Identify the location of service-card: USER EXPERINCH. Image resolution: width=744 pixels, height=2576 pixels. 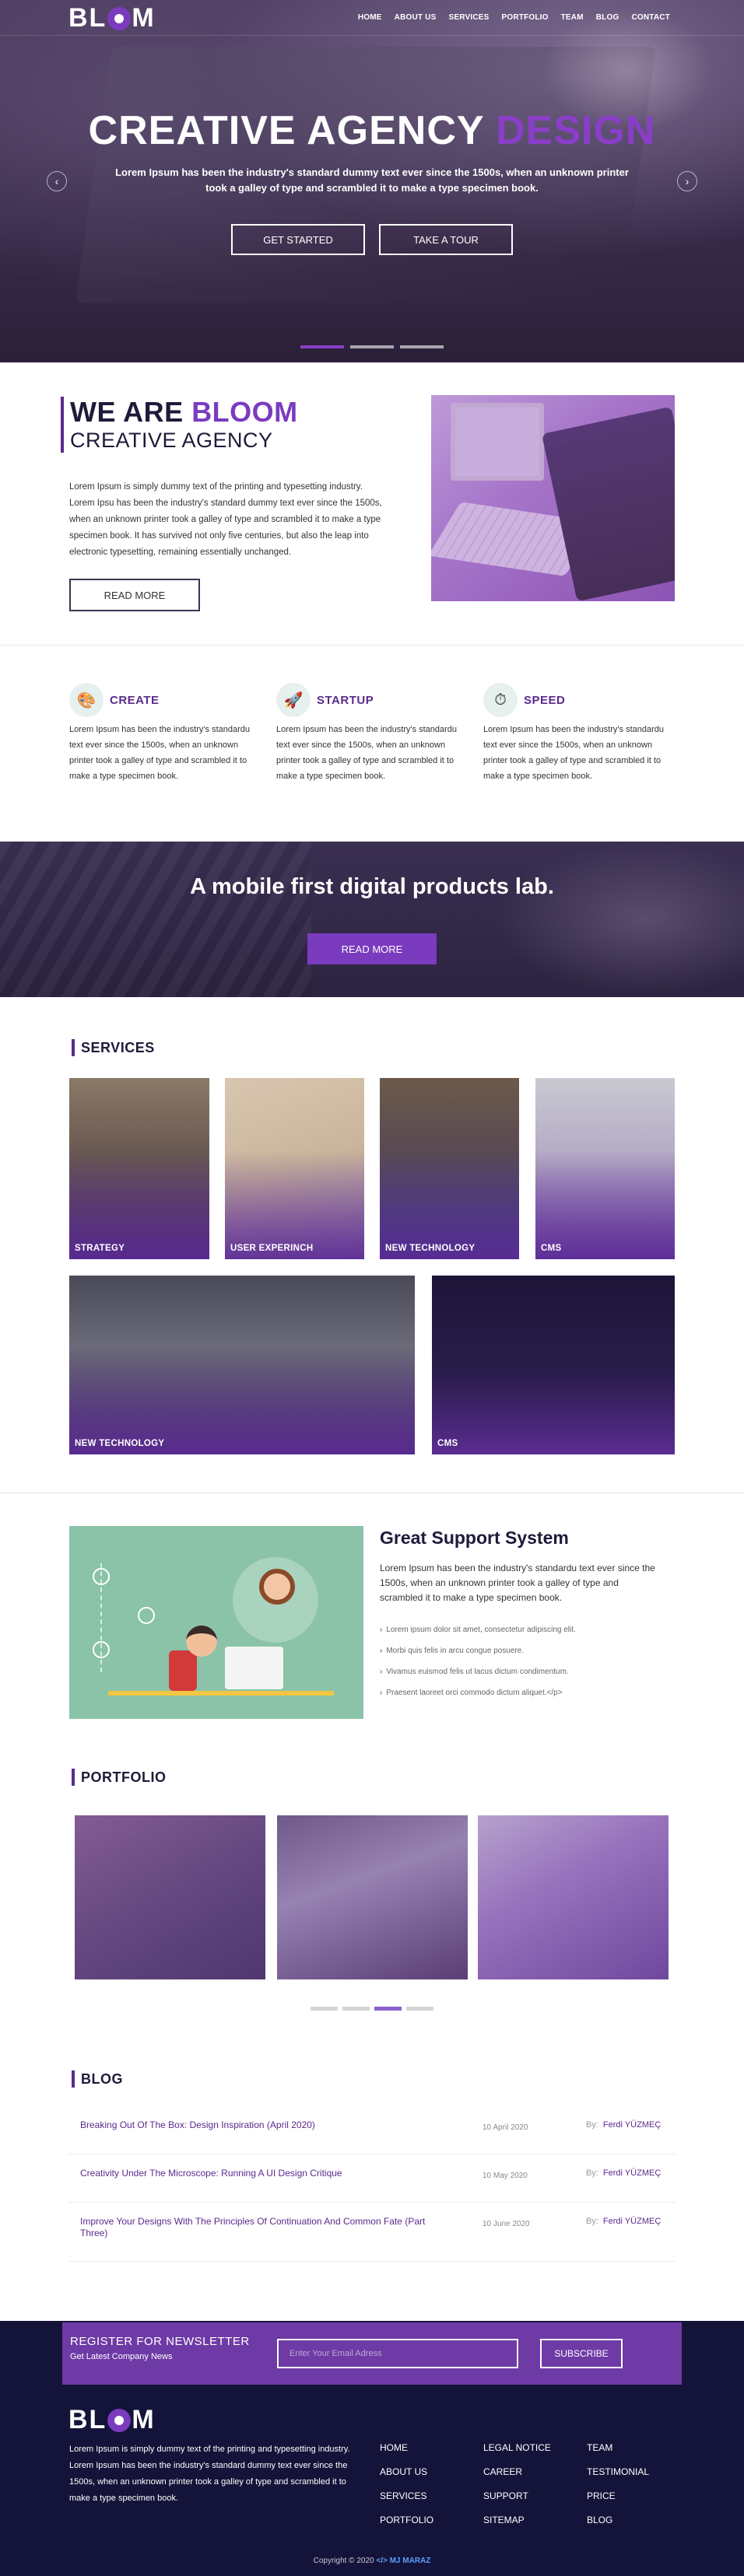
(294, 1168).